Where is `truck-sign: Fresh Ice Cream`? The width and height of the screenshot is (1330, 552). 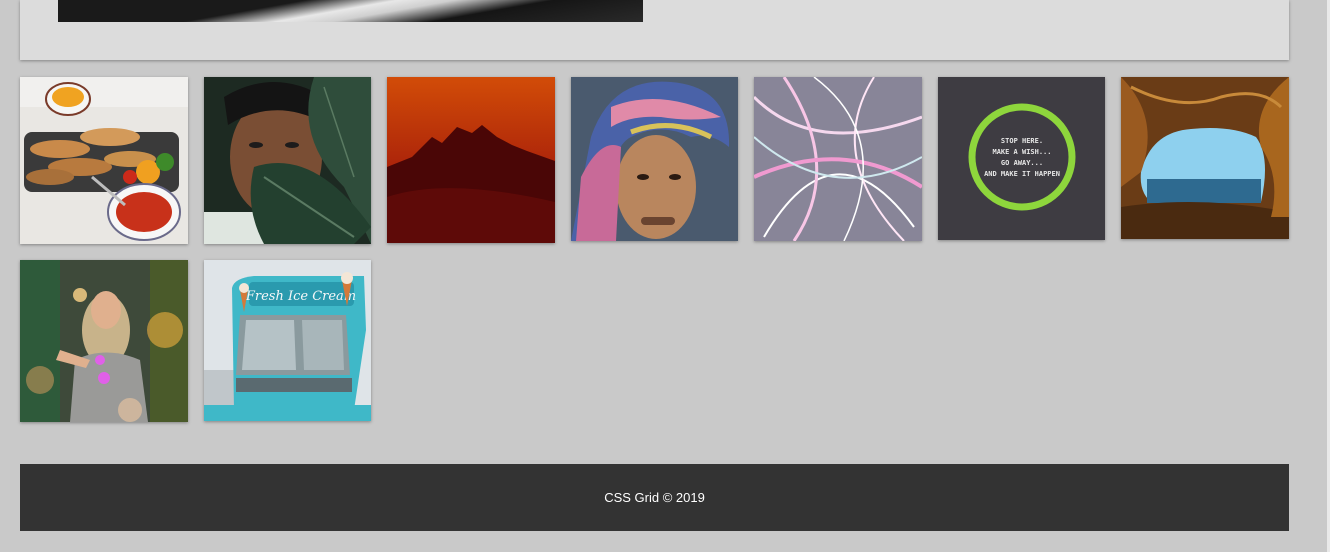 truck-sign: Fresh Ice Cream is located at coordinates (300, 296).